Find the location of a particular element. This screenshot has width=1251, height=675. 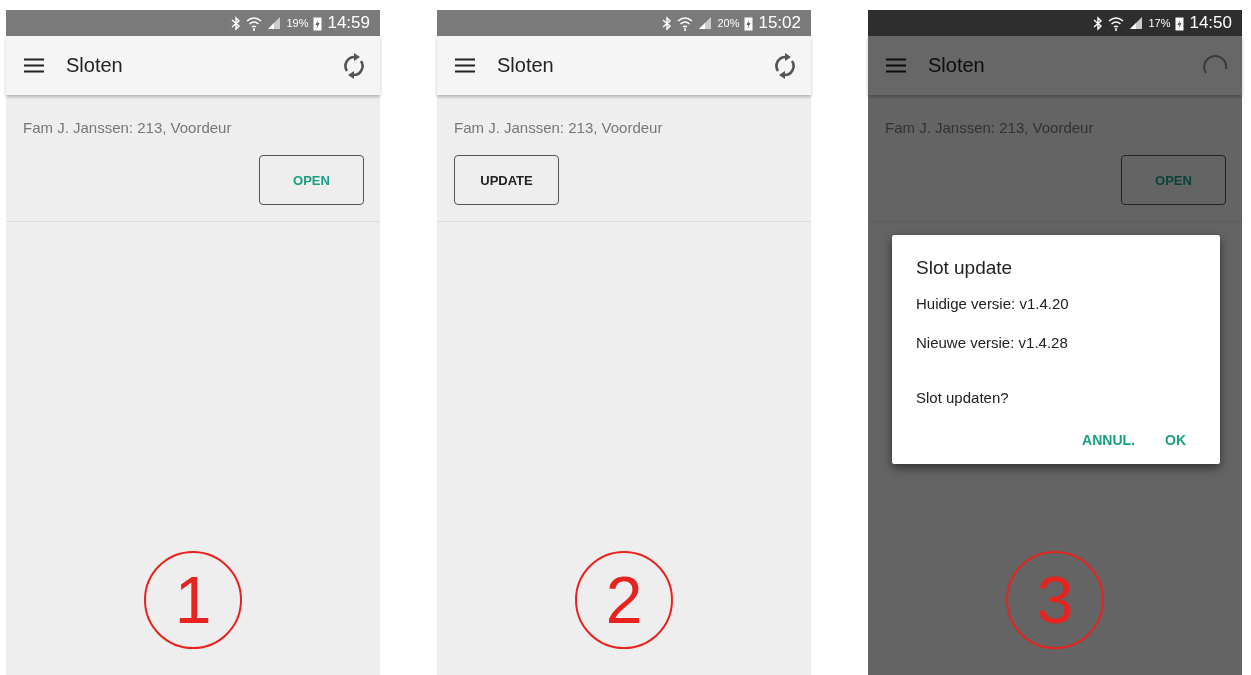

lock-list-item: Fam J. Janssen: 213, Voordeur OPEN is located at coordinates (193, 158).